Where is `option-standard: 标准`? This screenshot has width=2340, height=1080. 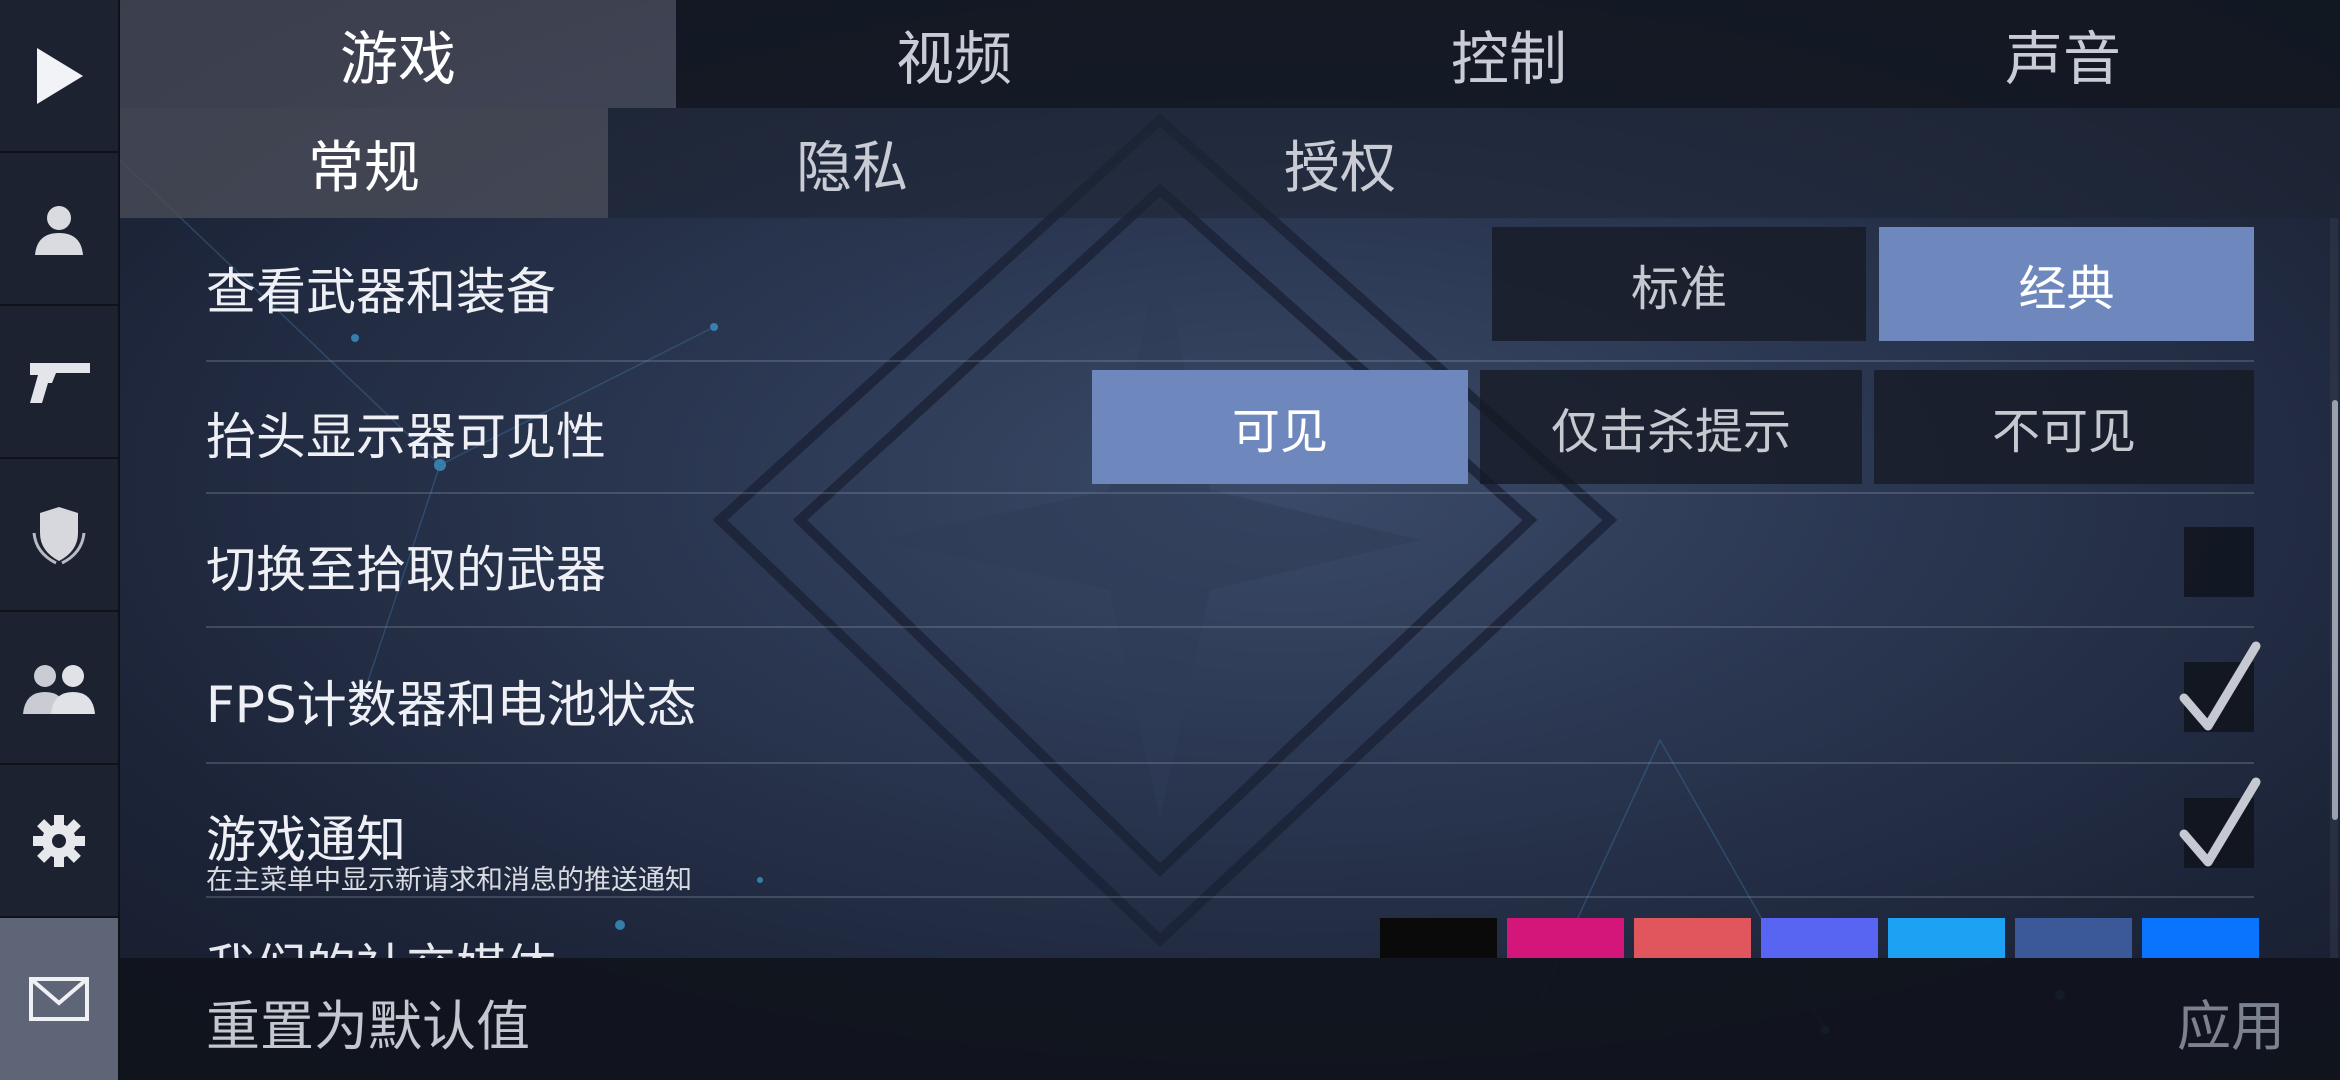
option-standard: 标准 is located at coordinates (1679, 284).